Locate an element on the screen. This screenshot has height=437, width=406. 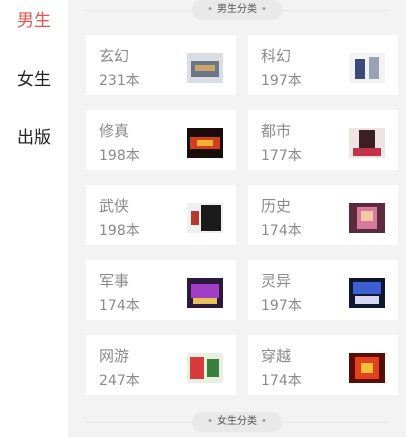
category-name: 历史 is located at coordinates (276, 206).